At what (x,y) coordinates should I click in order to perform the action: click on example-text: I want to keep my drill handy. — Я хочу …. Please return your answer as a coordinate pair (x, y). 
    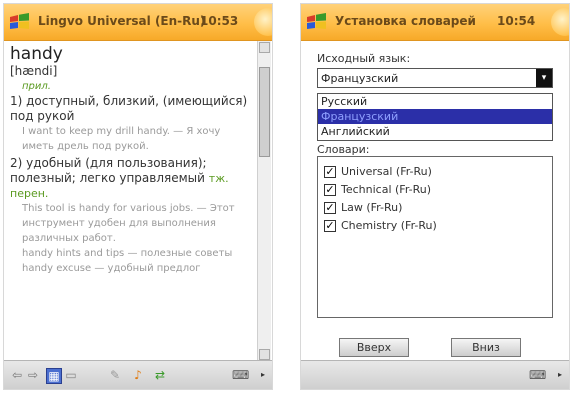
    Looking at the image, I should click on (121, 139).